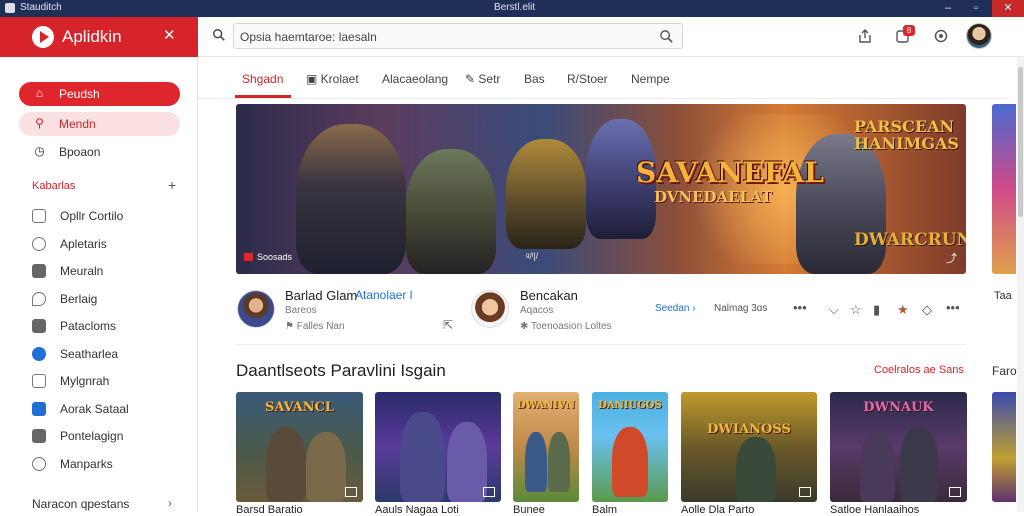 The height and width of the screenshot is (516, 1024). I want to click on thumbnail-caption: Barsd Baratio, so click(269, 510).